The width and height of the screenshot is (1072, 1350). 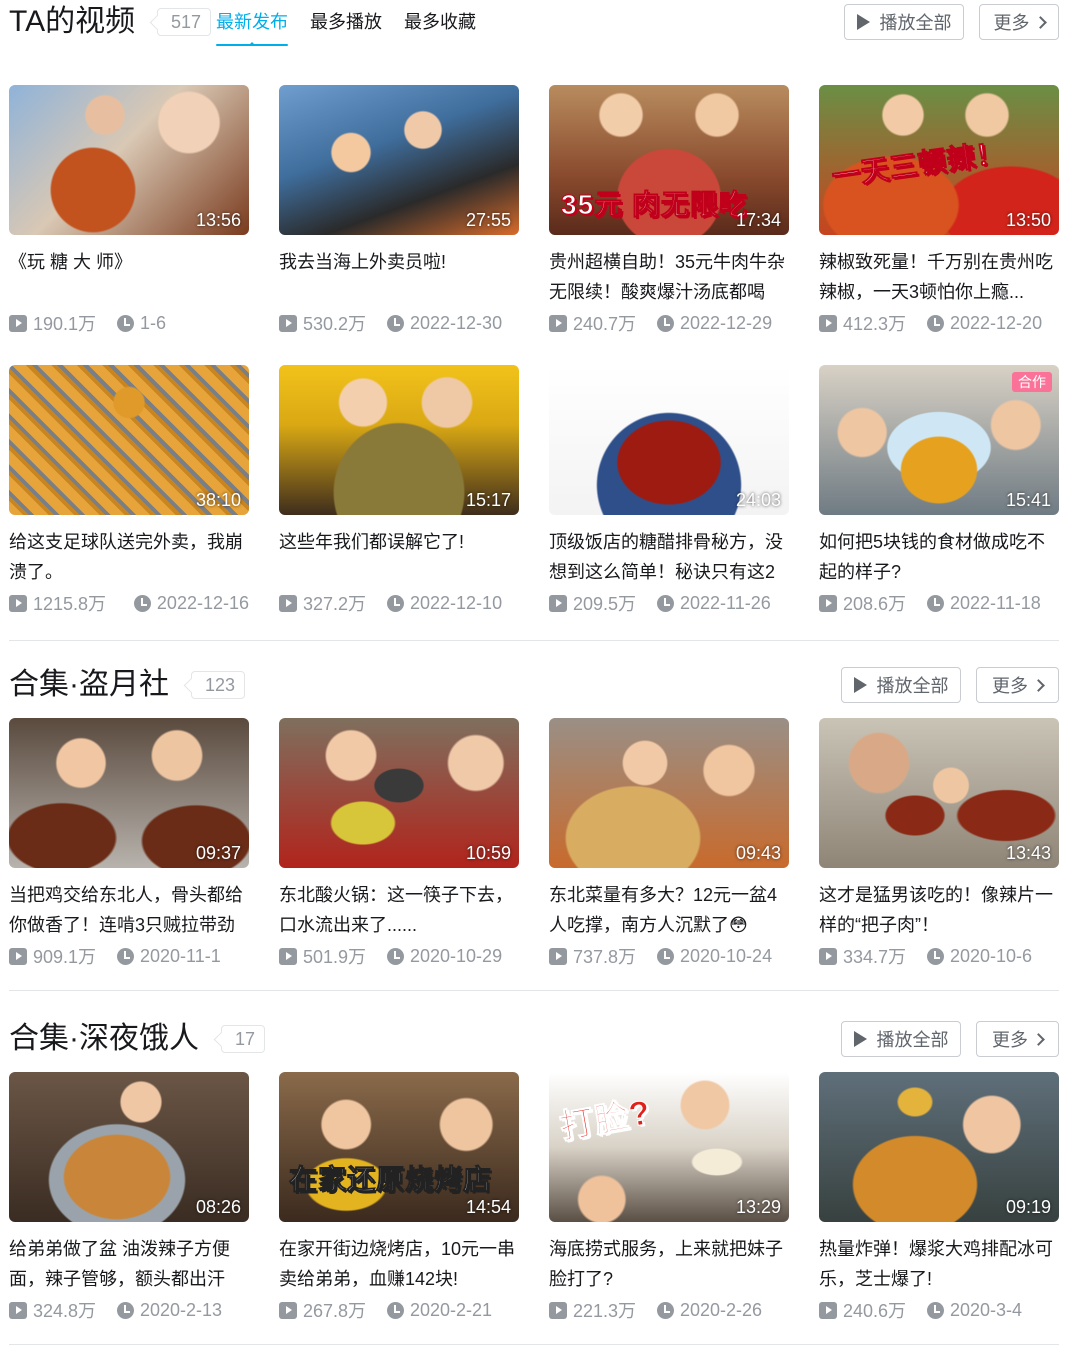 What do you see at coordinates (669, 793) in the screenshot?
I see `video-thumbnail: 09:43` at bounding box center [669, 793].